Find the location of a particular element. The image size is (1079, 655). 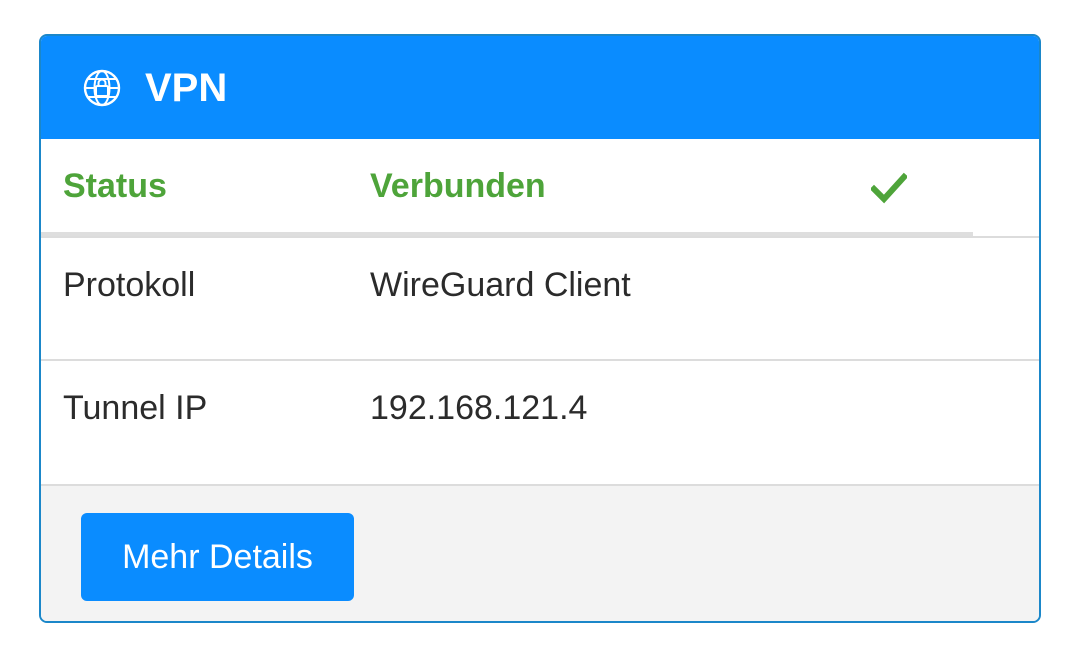

card-header: VPN is located at coordinates (540, 87).